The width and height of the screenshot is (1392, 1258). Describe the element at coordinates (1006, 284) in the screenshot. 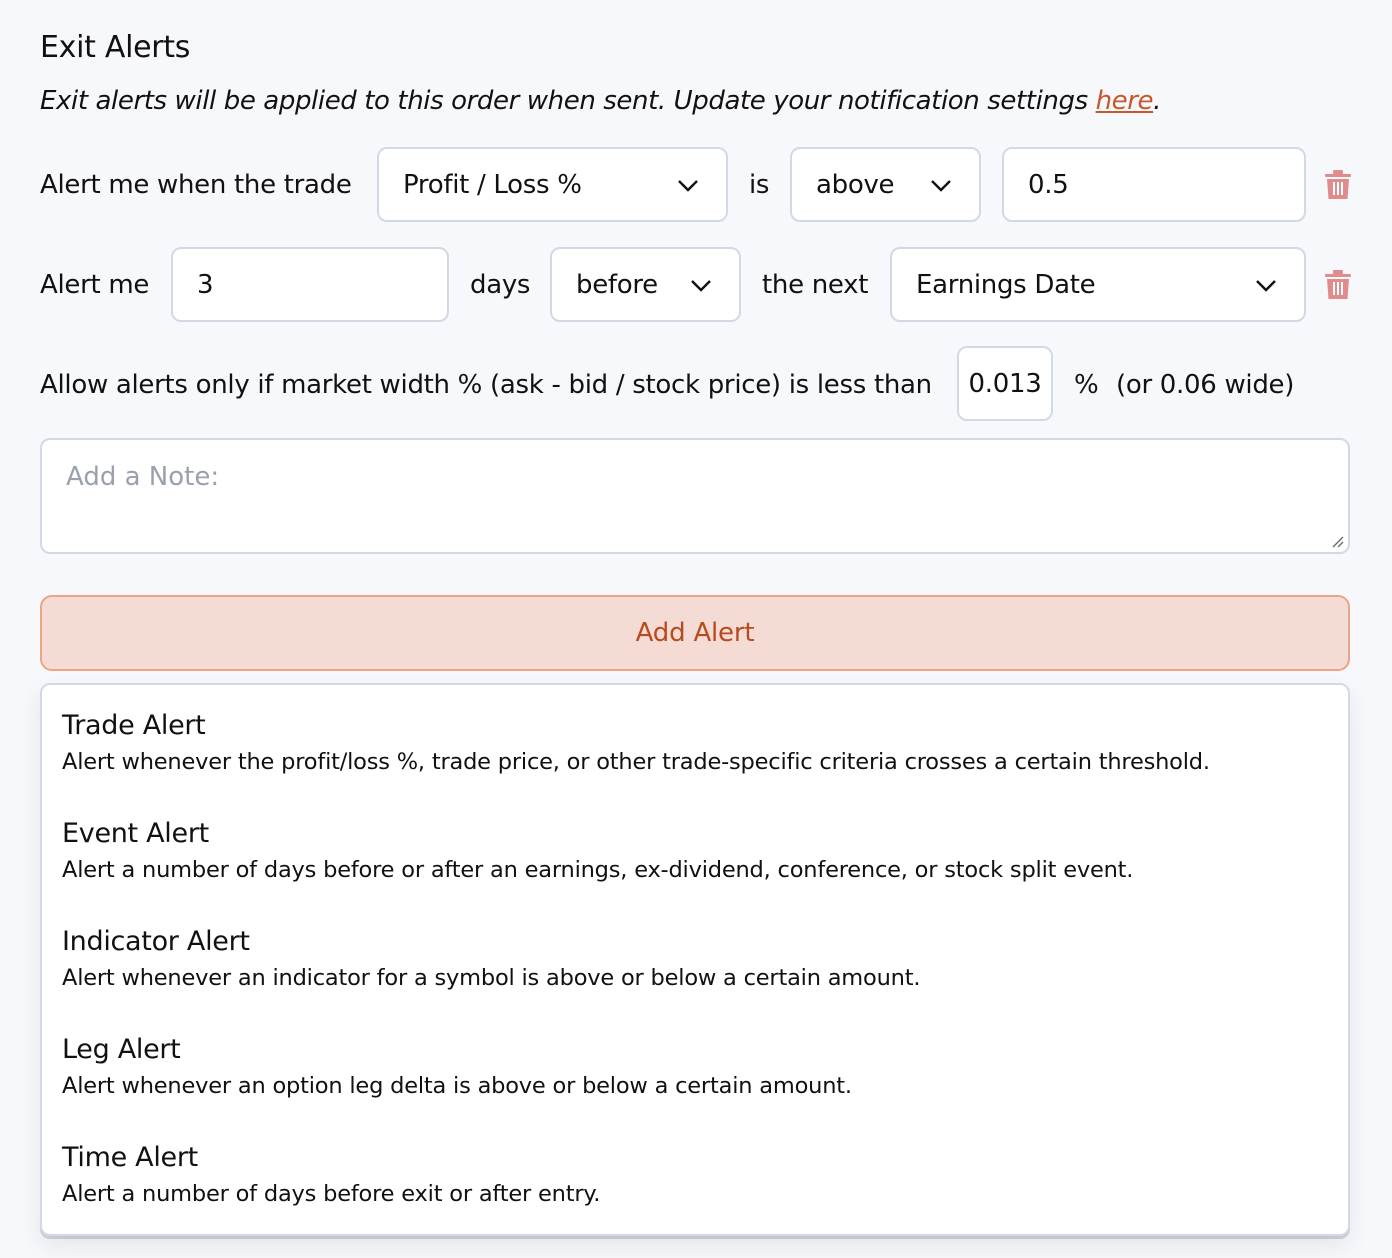

I see `event-value: Earnings Date` at that location.